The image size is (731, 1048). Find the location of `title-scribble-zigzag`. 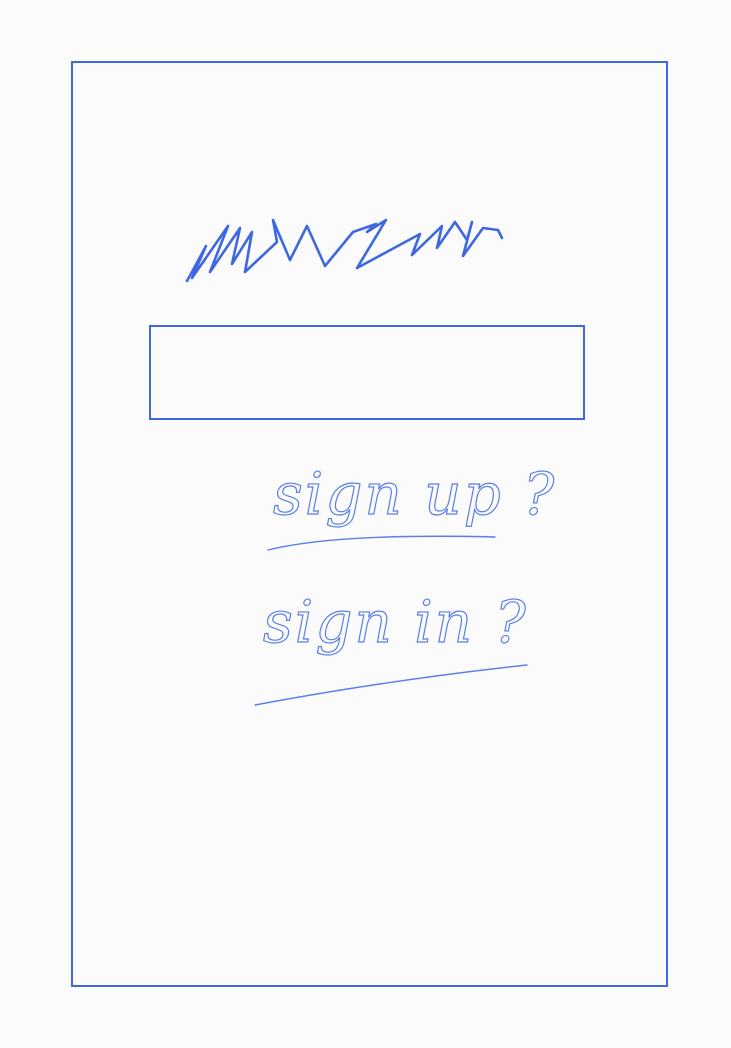

title-scribble-zigzag is located at coordinates (344, 250).